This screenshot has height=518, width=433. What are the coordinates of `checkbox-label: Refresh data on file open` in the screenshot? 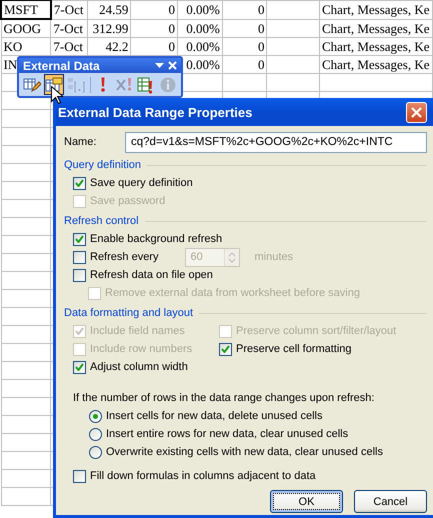 It's located at (151, 275).